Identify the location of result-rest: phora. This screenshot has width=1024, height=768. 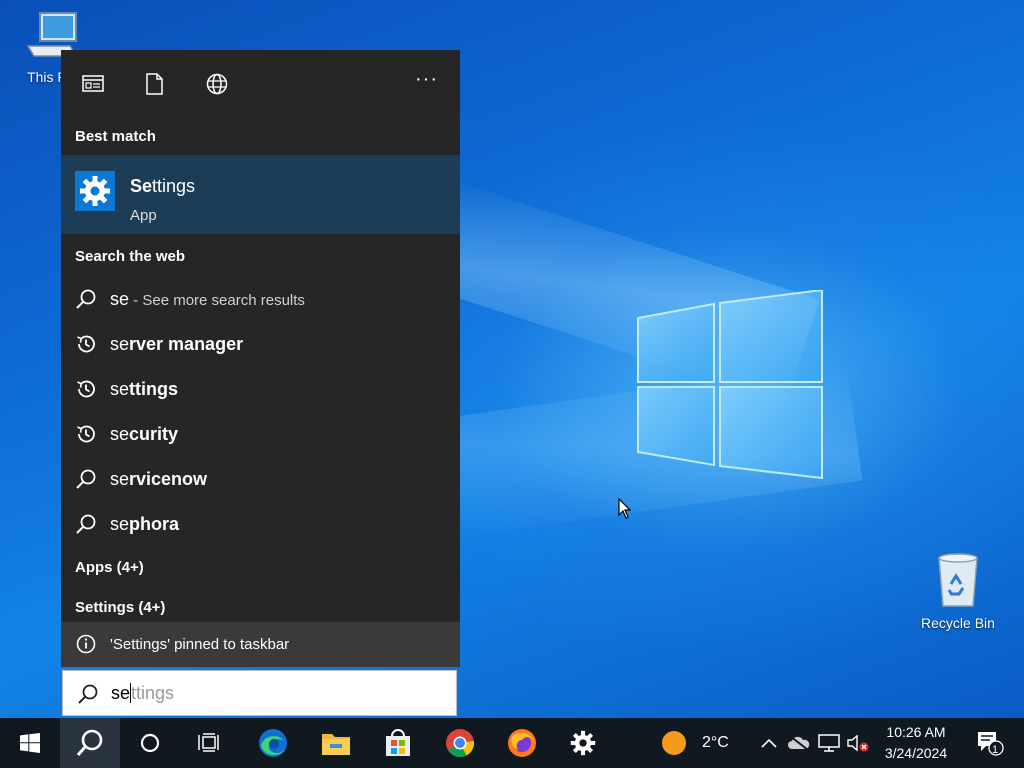
(154, 524).